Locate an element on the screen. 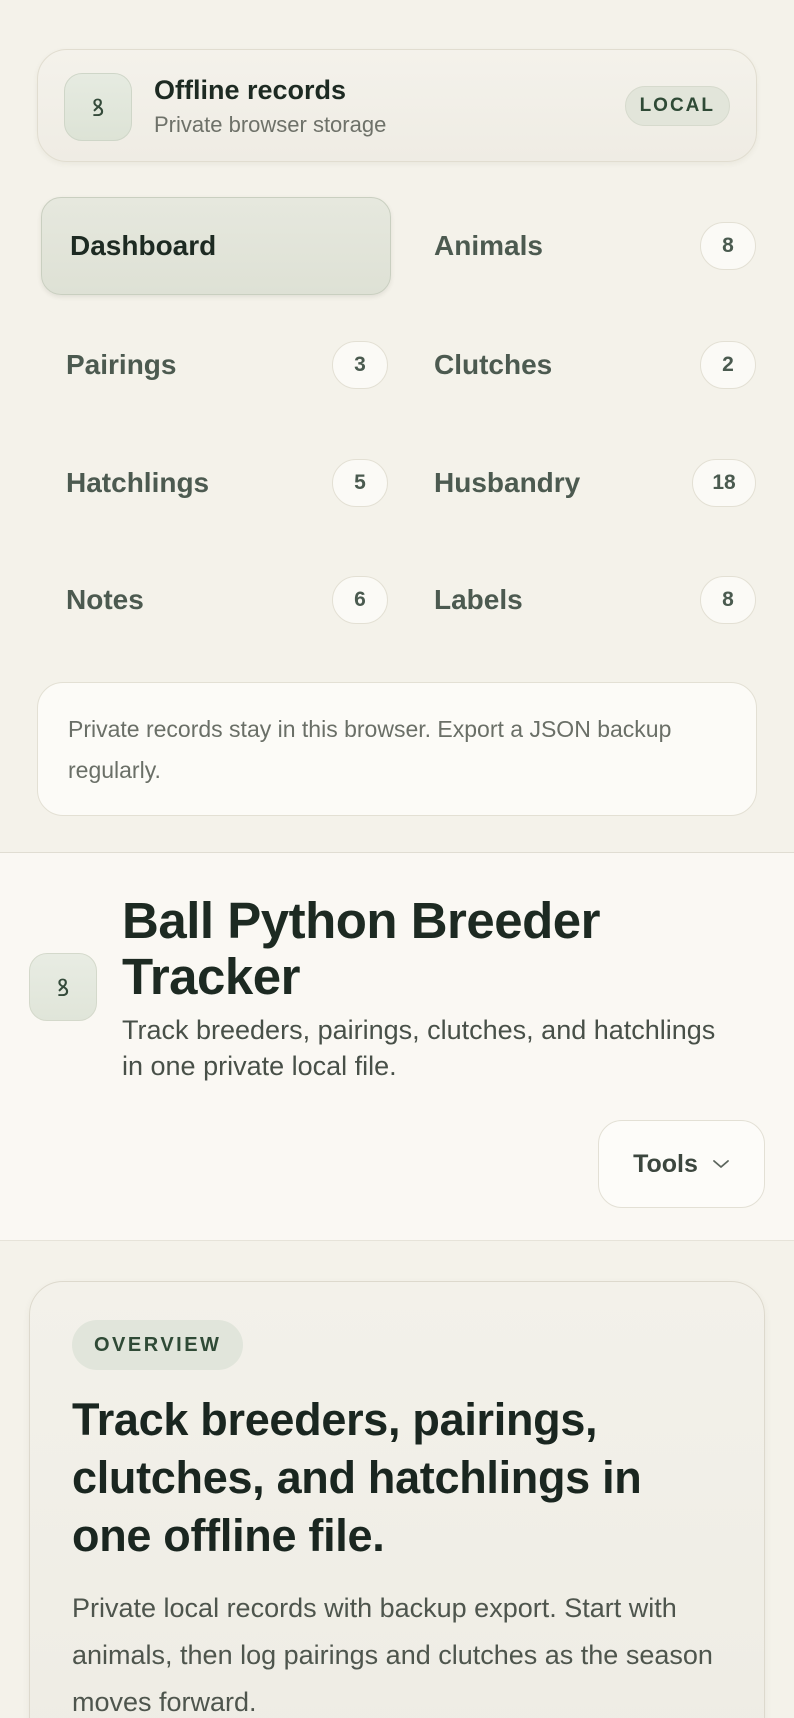 The height and width of the screenshot is (1718, 794). nav-item-notes: Notes 6 is located at coordinates (213, 600).